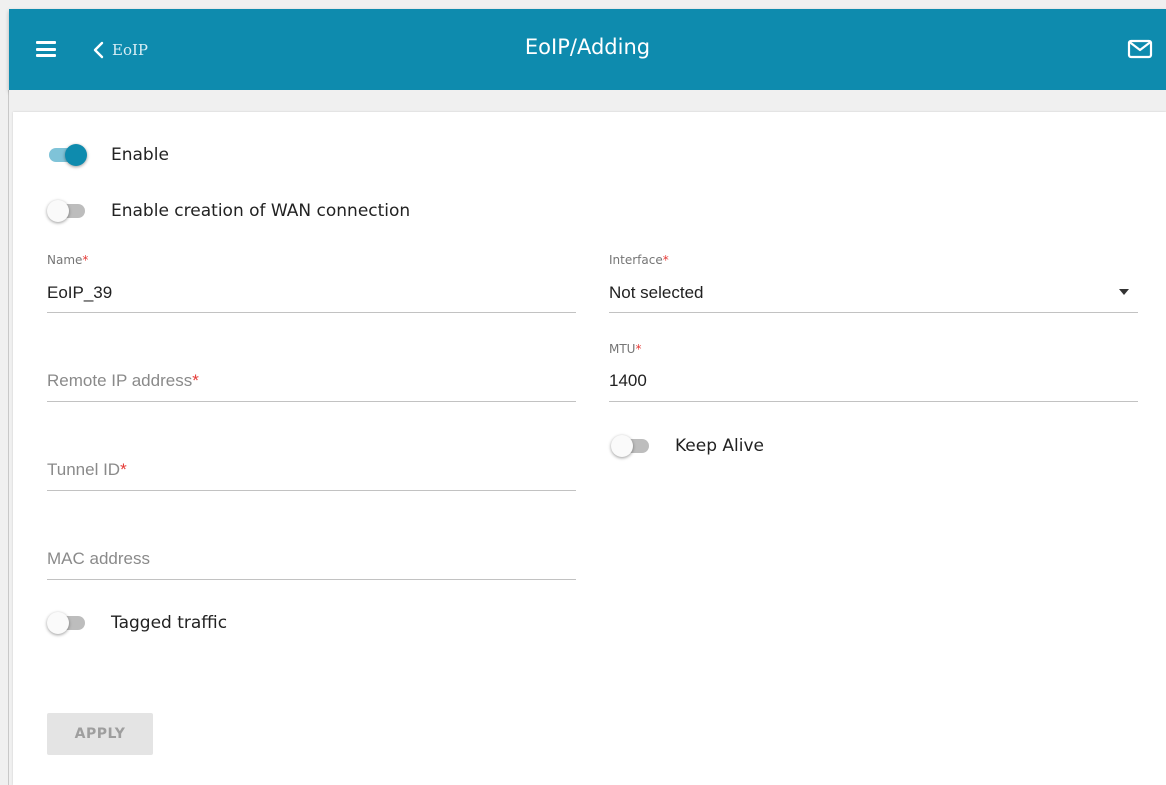 This screenshot has width=1166, height=785. What do you see at coordinates (625, 349) in the screenshot?
I see `mtu-field-label: MTU*` at bounding box center [625, 349].